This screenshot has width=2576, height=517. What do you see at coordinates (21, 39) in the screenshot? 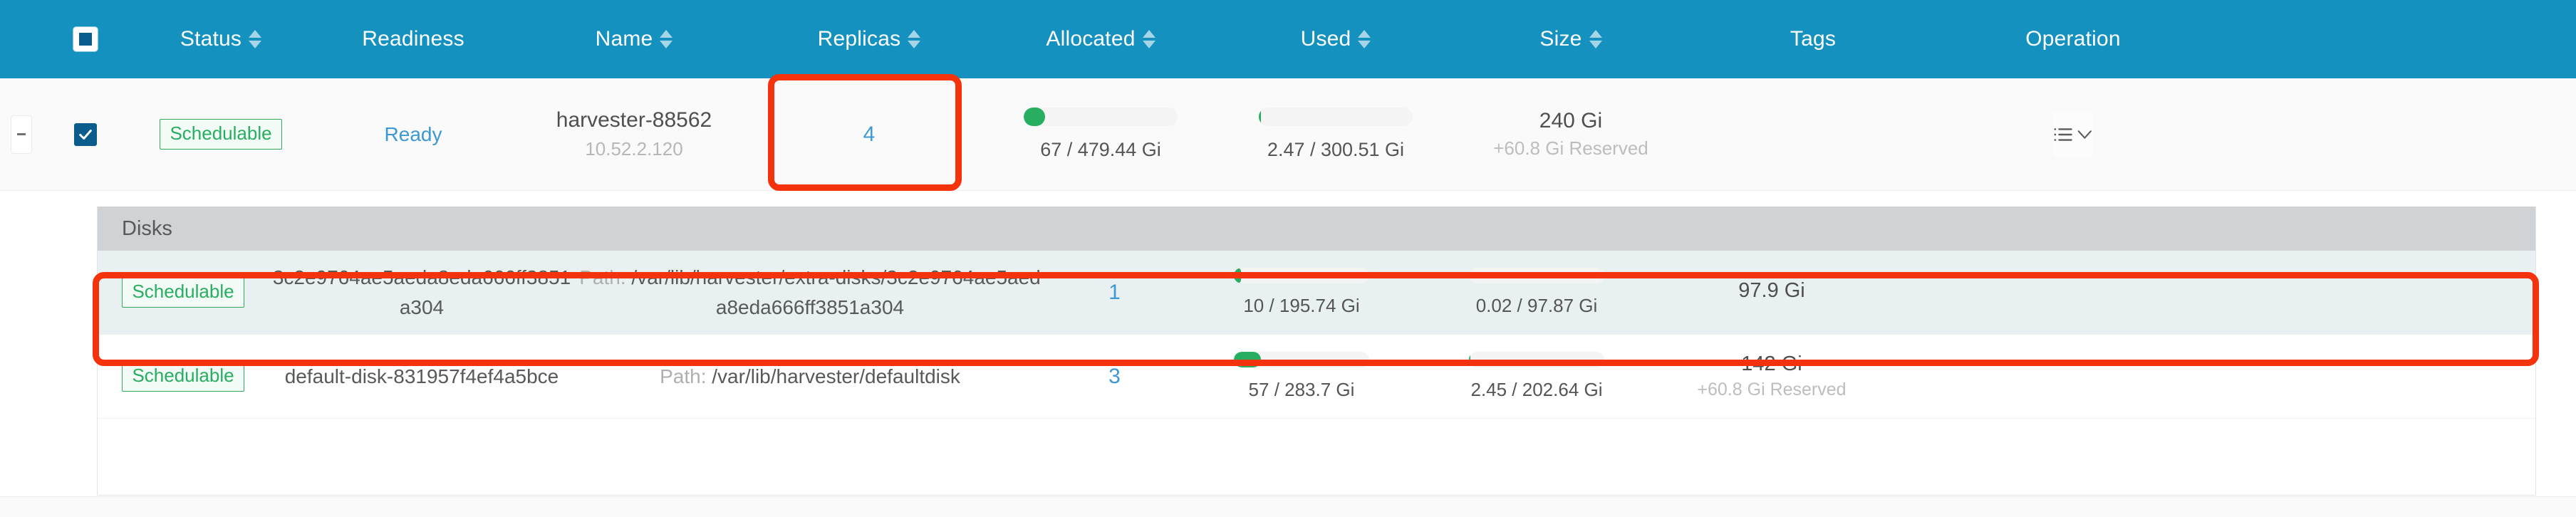
I see `header-expander-spacer` at bounding box center [21, 39].